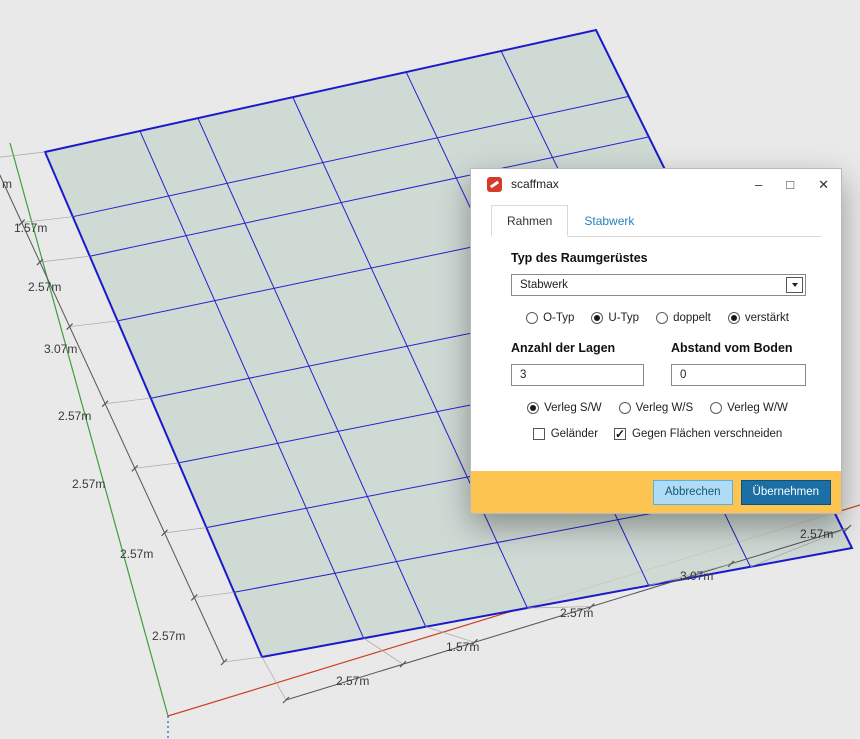  I want to click on radio-label: O-Typ, so click(559, 318).